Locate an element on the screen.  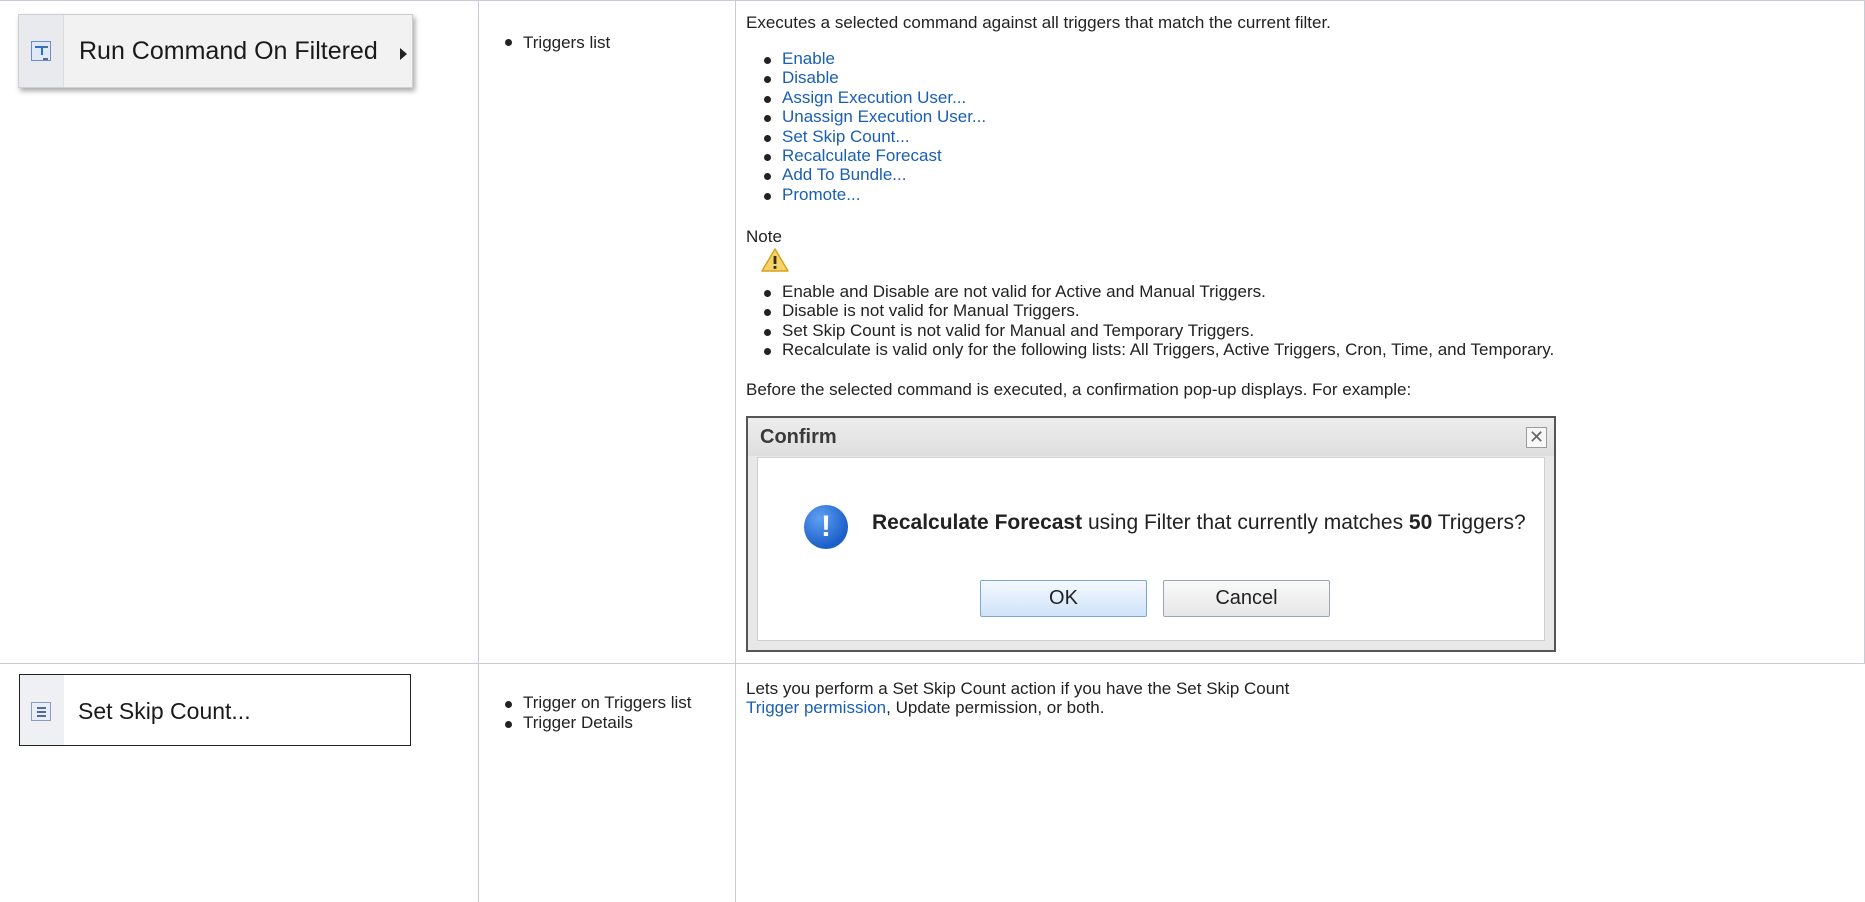
list-item: Trigger Details is located at coordinates (614, 723).